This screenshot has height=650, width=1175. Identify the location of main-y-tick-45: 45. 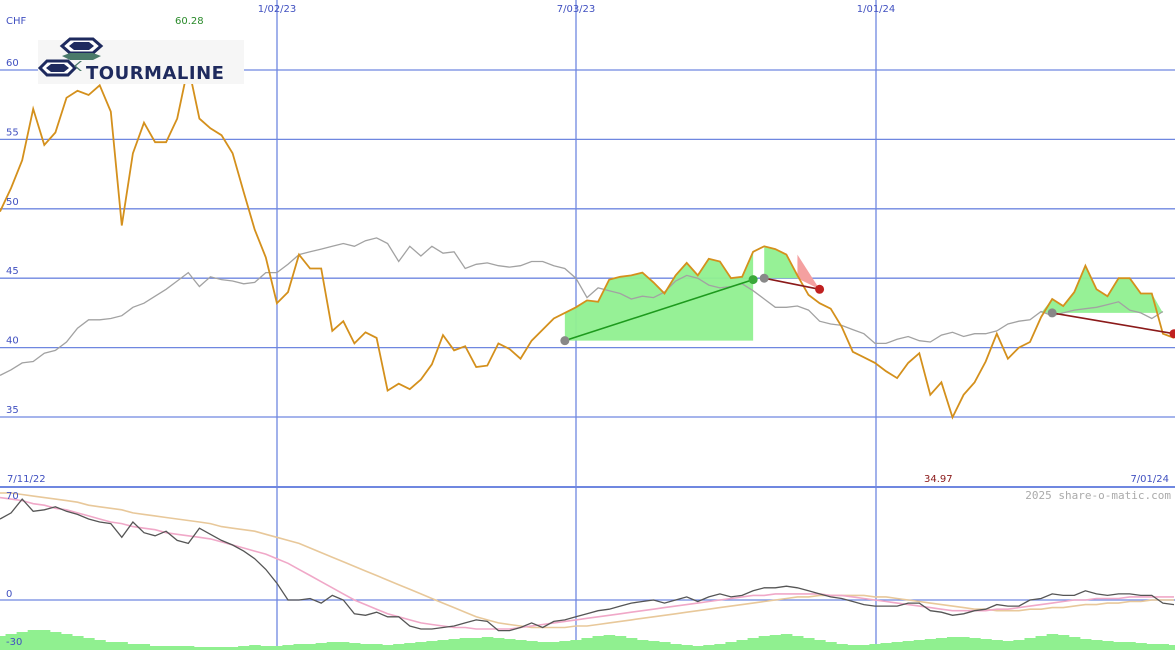
(12, 271).